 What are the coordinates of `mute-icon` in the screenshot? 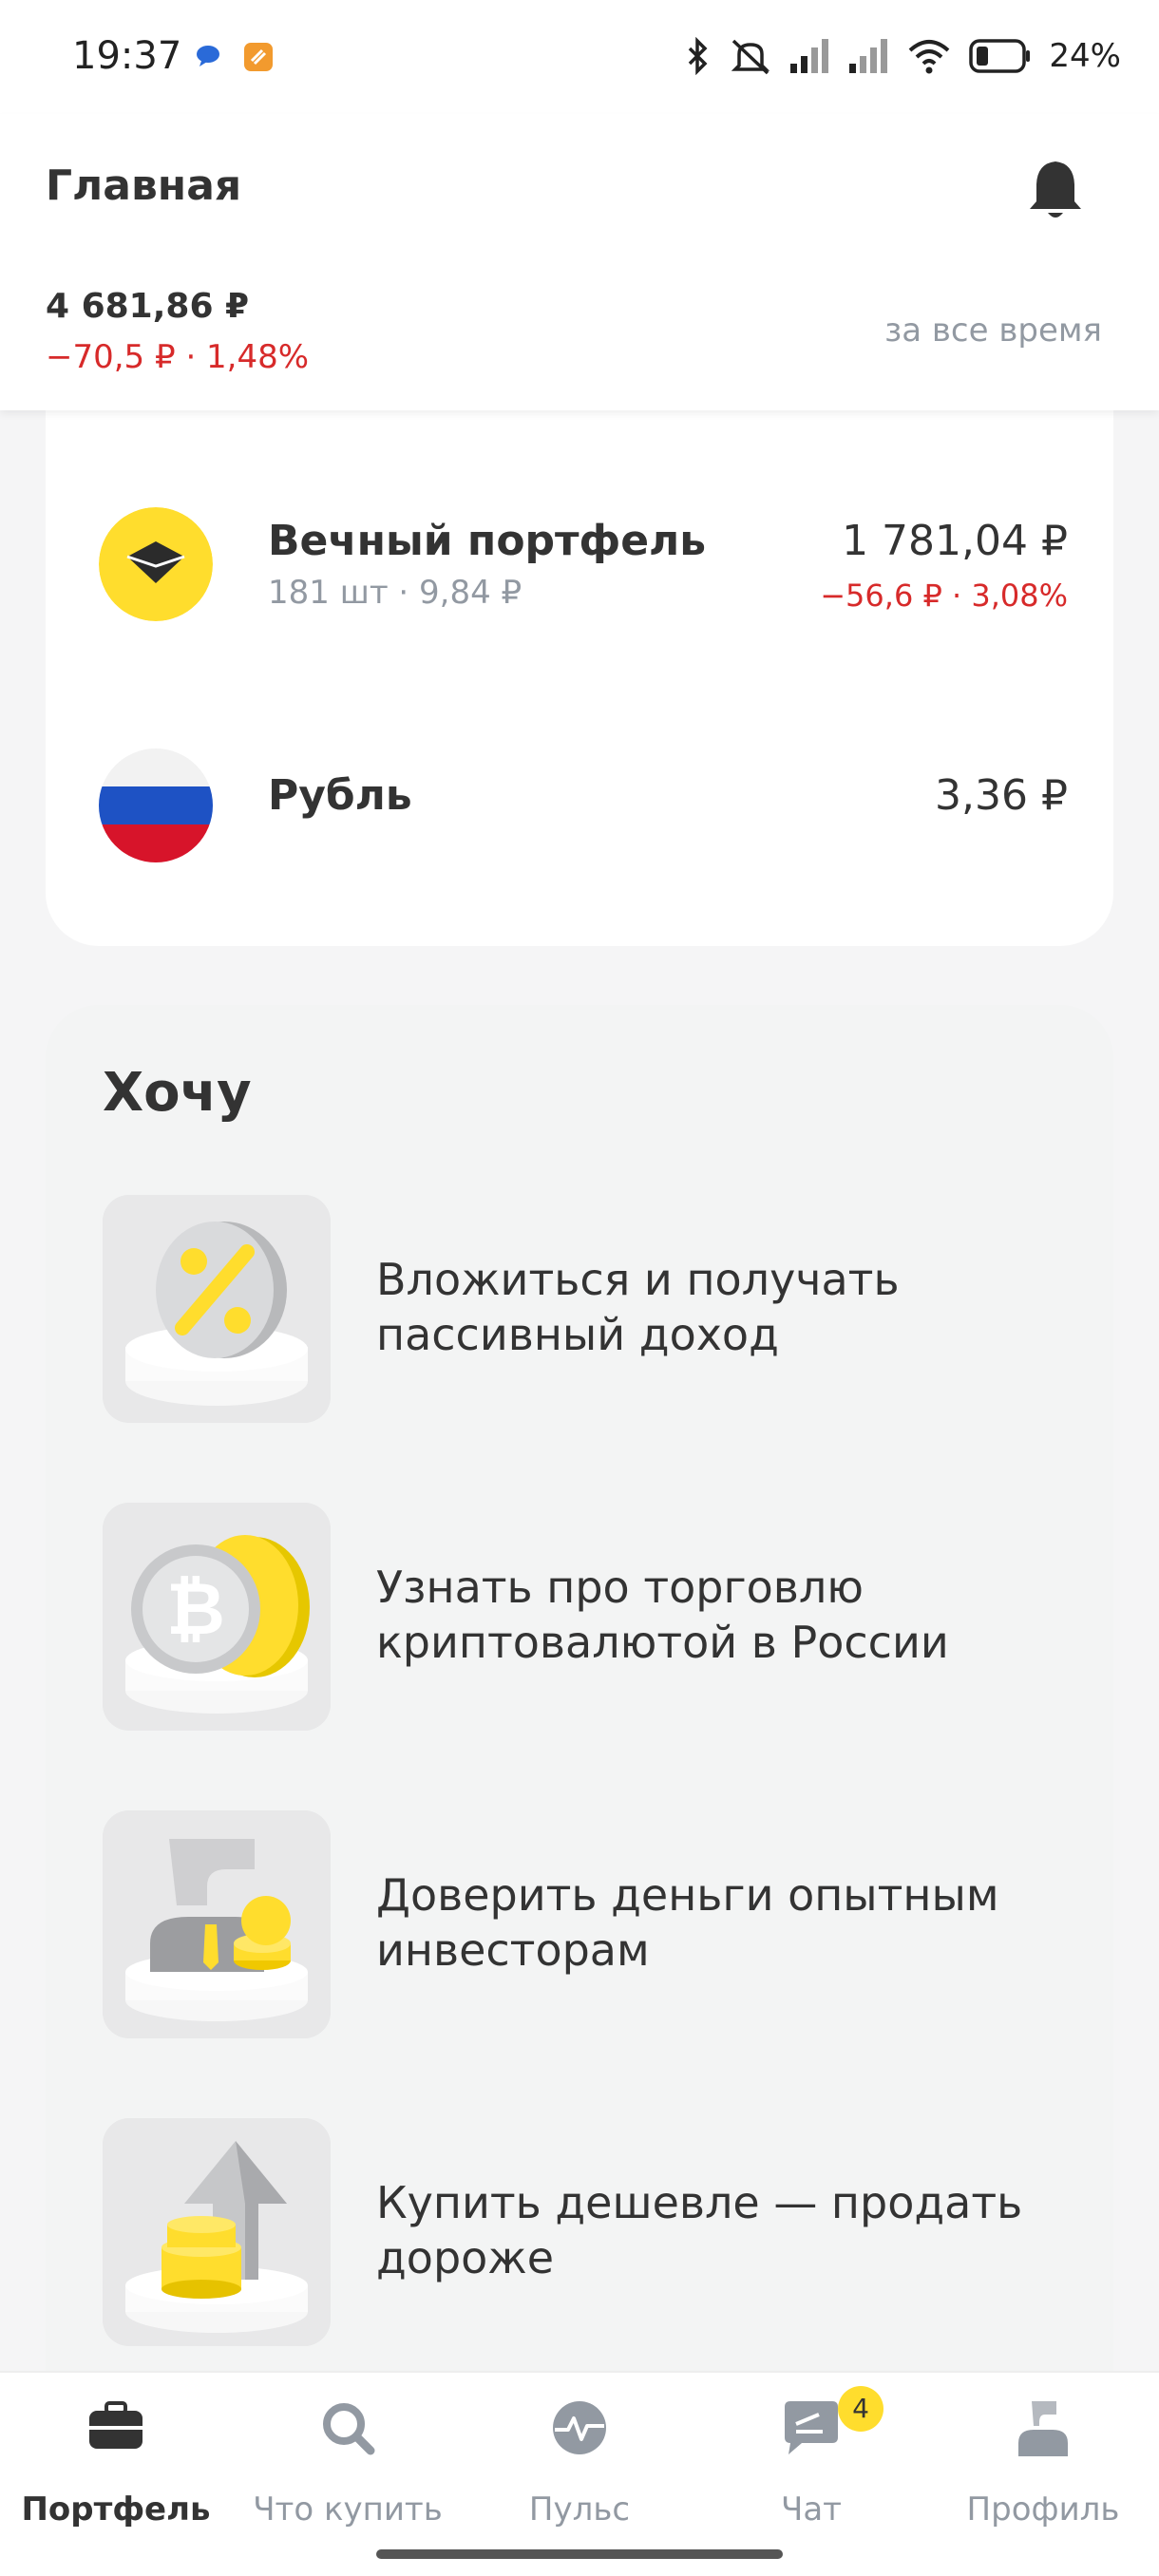 It's located at (751, 57).